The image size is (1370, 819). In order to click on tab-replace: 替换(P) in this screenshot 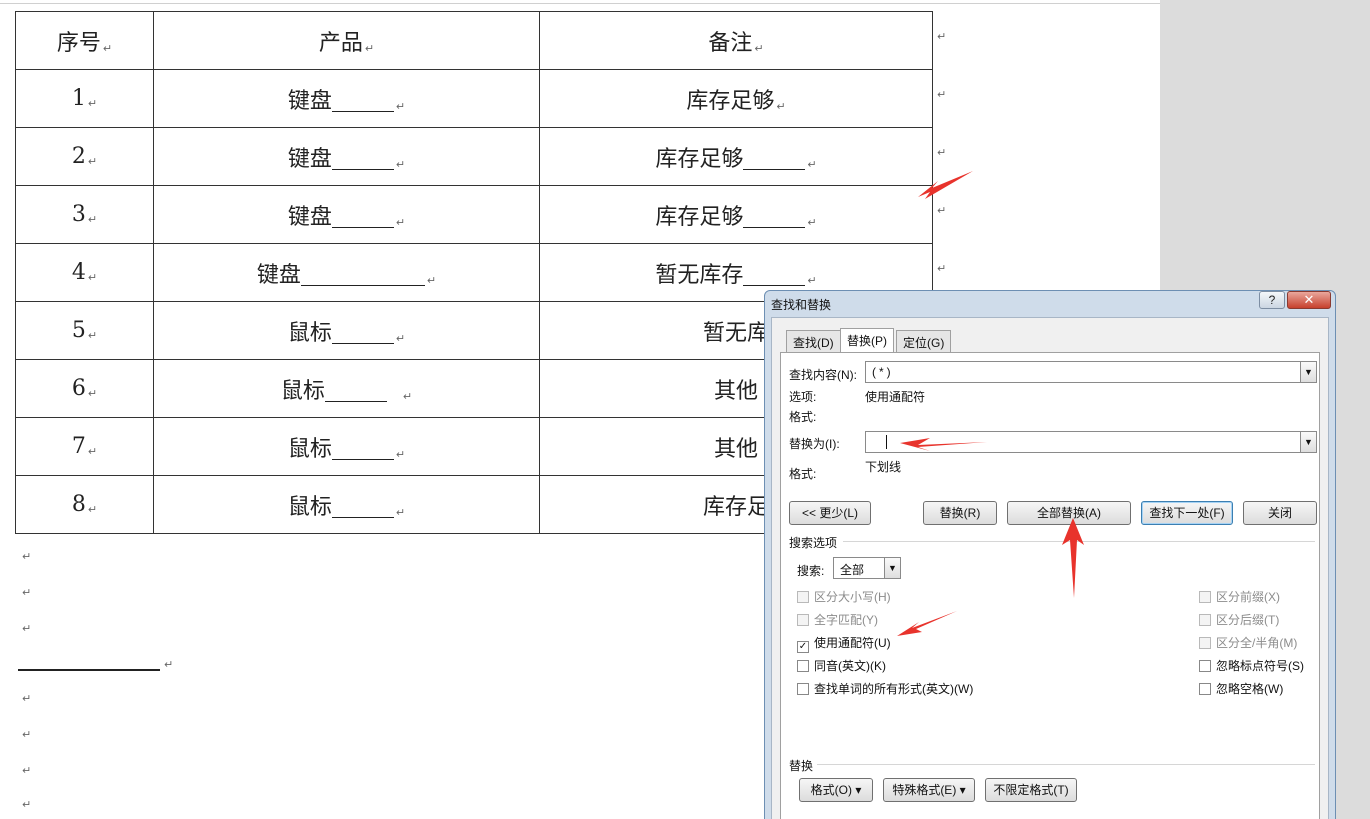, I will do `click(867, 340)`.